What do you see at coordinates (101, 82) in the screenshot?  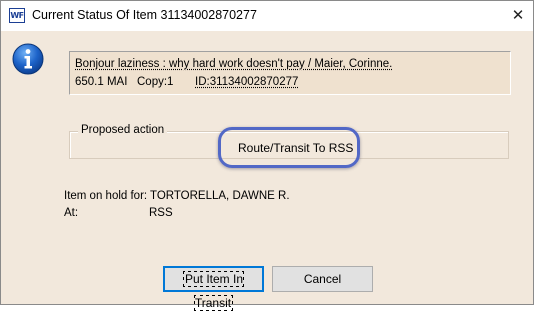 I see `call-number: 650.1 MAI` at bounding box center [101, 82].